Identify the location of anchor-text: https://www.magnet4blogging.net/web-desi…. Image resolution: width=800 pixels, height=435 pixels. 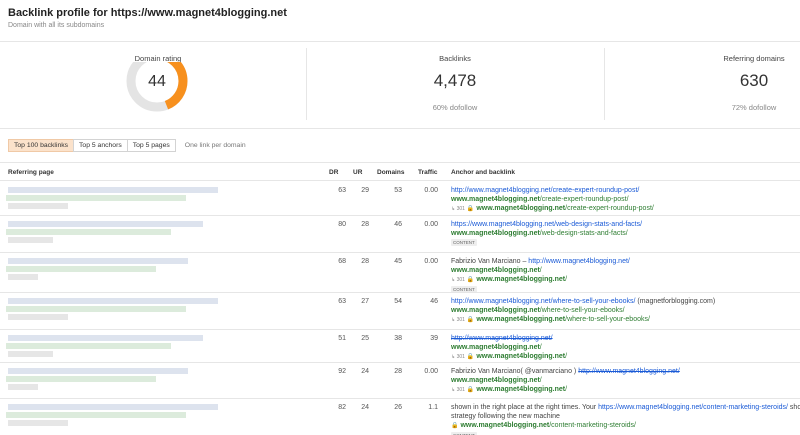
(546, 224).